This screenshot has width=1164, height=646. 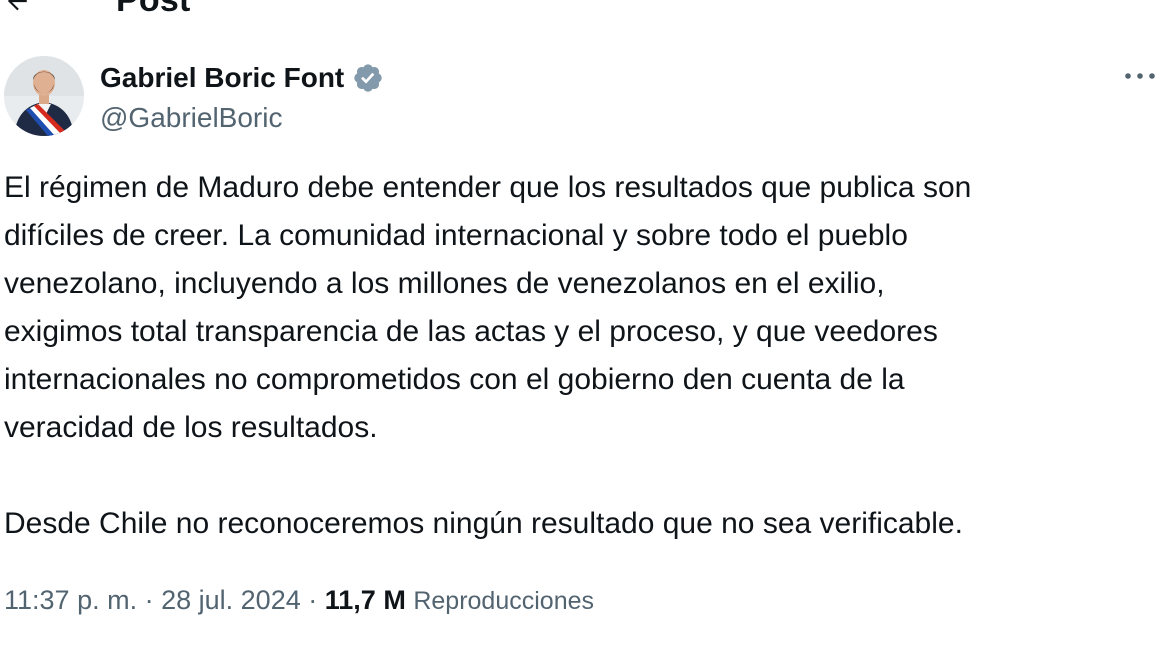 What do you see at coordinates (231, 600) in the screenshot?
I see `post-date: 28 jul. 2024` at bounding box center [231, 600].